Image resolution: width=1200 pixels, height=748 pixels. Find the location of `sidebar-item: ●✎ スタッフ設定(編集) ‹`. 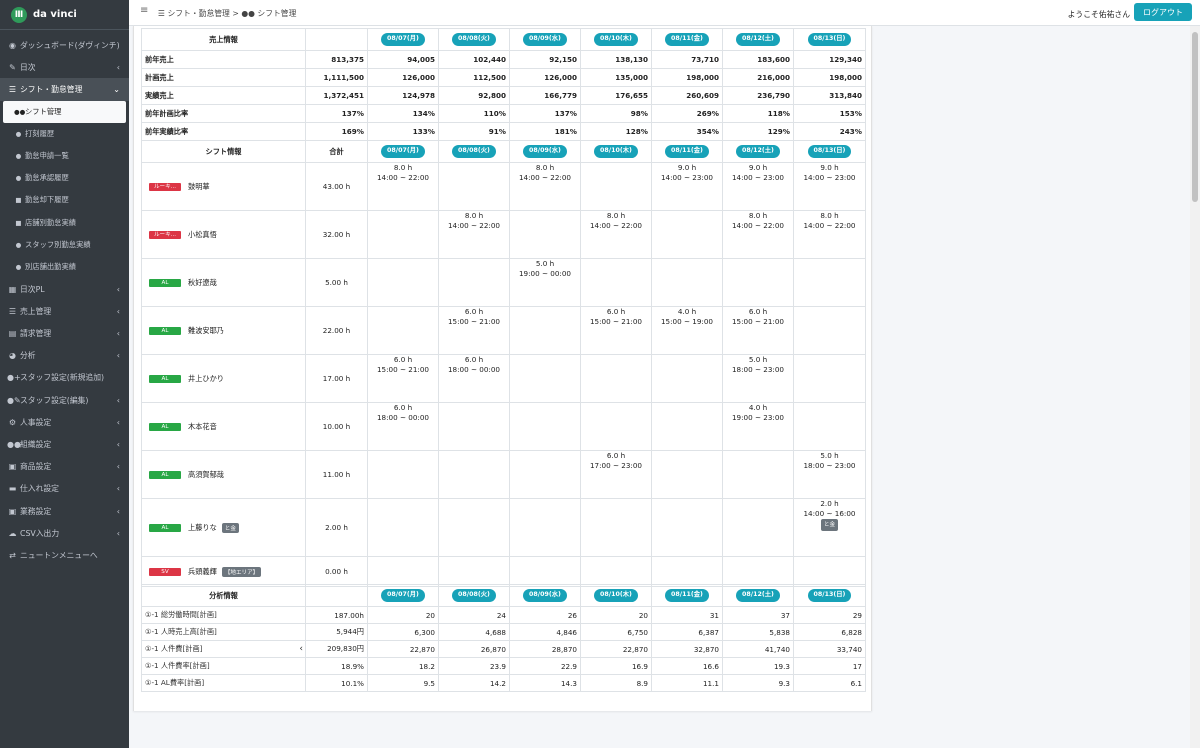

sidebar-item: ●✎ スタッフ設定(編集) ‹ is located at coordinates (64, 400).